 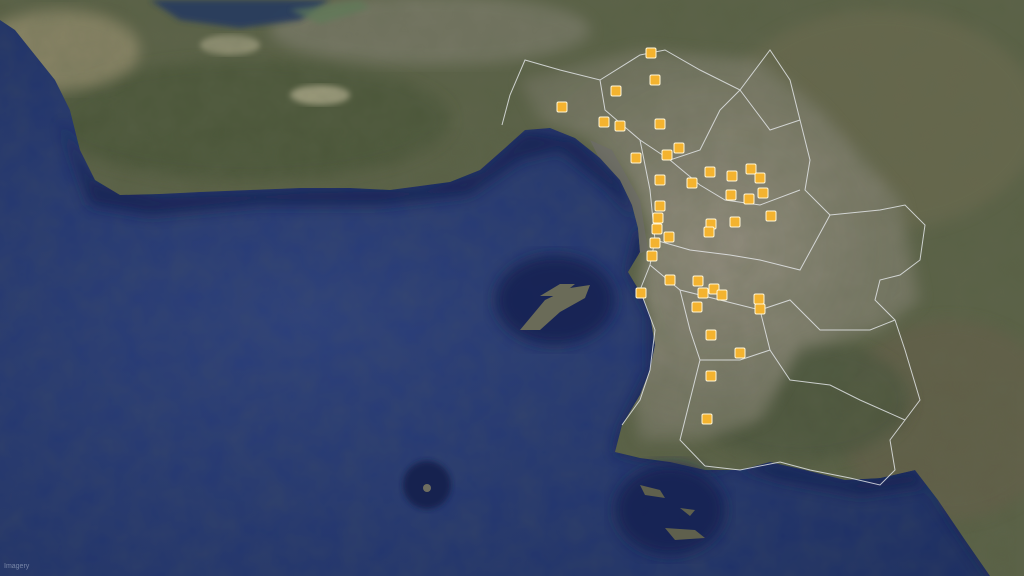 What do you see at coordinates (555, 300) in the screenshot?
I see `frioul-islands` at bounding box center [555, 300].